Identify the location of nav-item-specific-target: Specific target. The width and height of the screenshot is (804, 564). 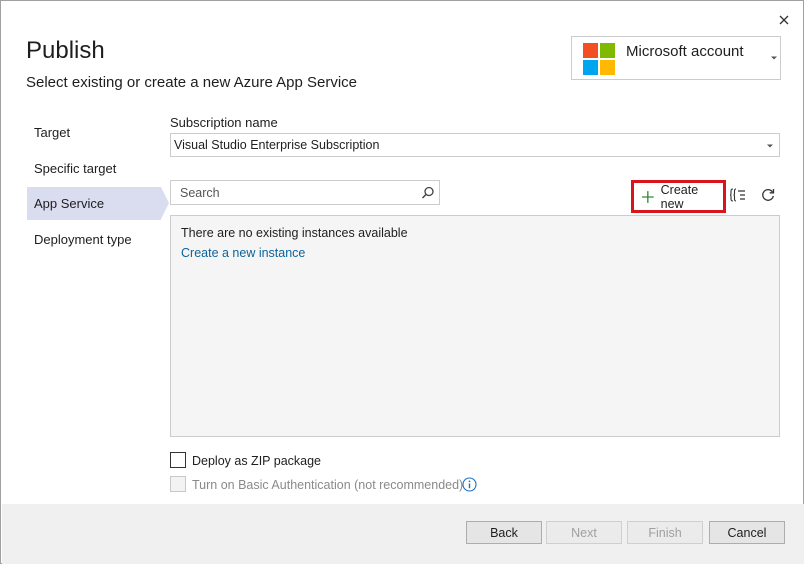
(94, 168).